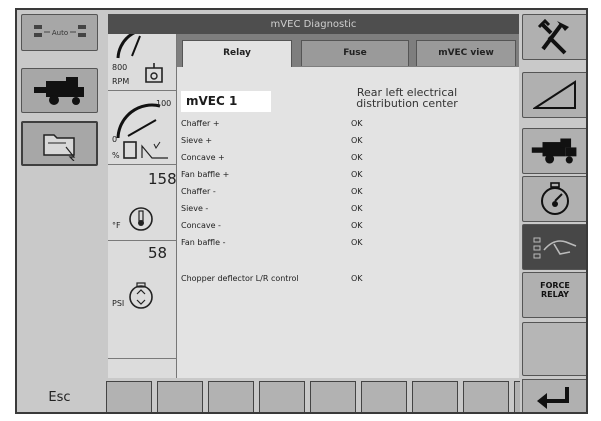  I want to click on relay-name: Sieve +, so click(197, 140).